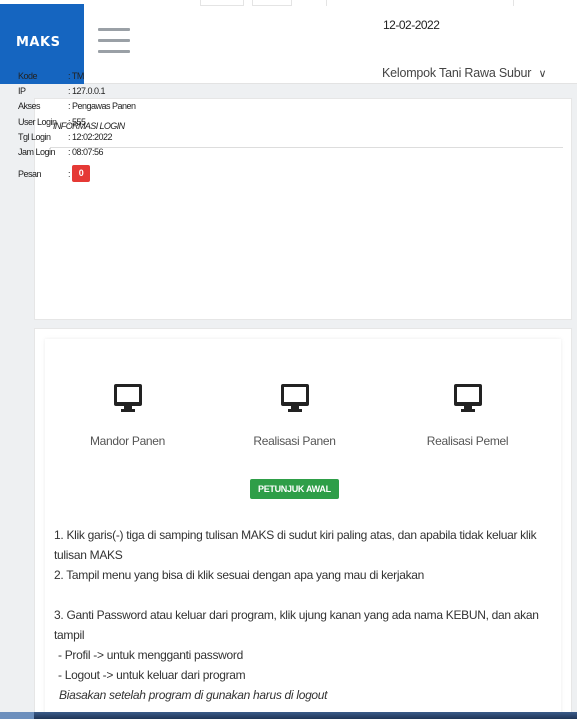 The width and height of the screenshot is (577, 719). What do you see at coordinates (127, 441) in the screenshot?
I see `menu-item-label: Mandor Panen` at bounding box center [127, 441].